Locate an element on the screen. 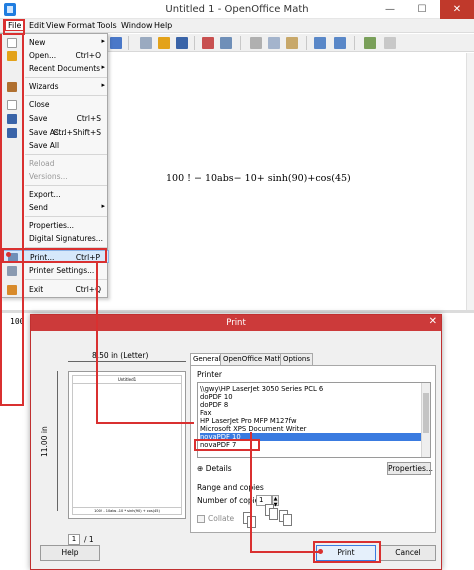 The height and width of the screenshot is (570, 474). open-folder-icon is located at coordinates (164, 43).